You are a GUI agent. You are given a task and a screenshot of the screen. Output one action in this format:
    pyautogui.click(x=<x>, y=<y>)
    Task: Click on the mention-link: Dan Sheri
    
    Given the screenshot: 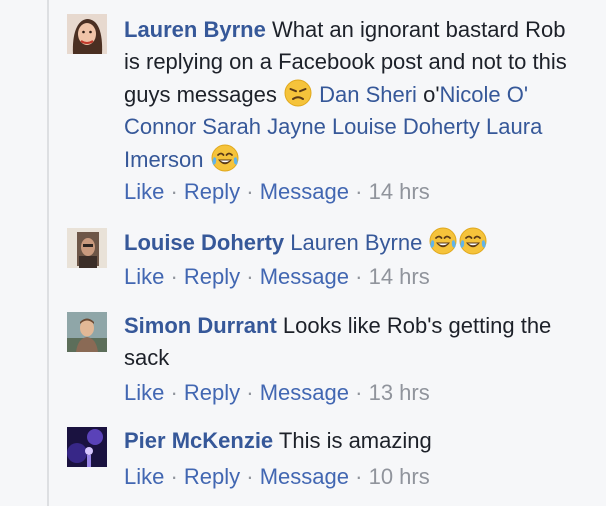 What is the action you would take?
    pyautogui.click(x=368, y=94)
    